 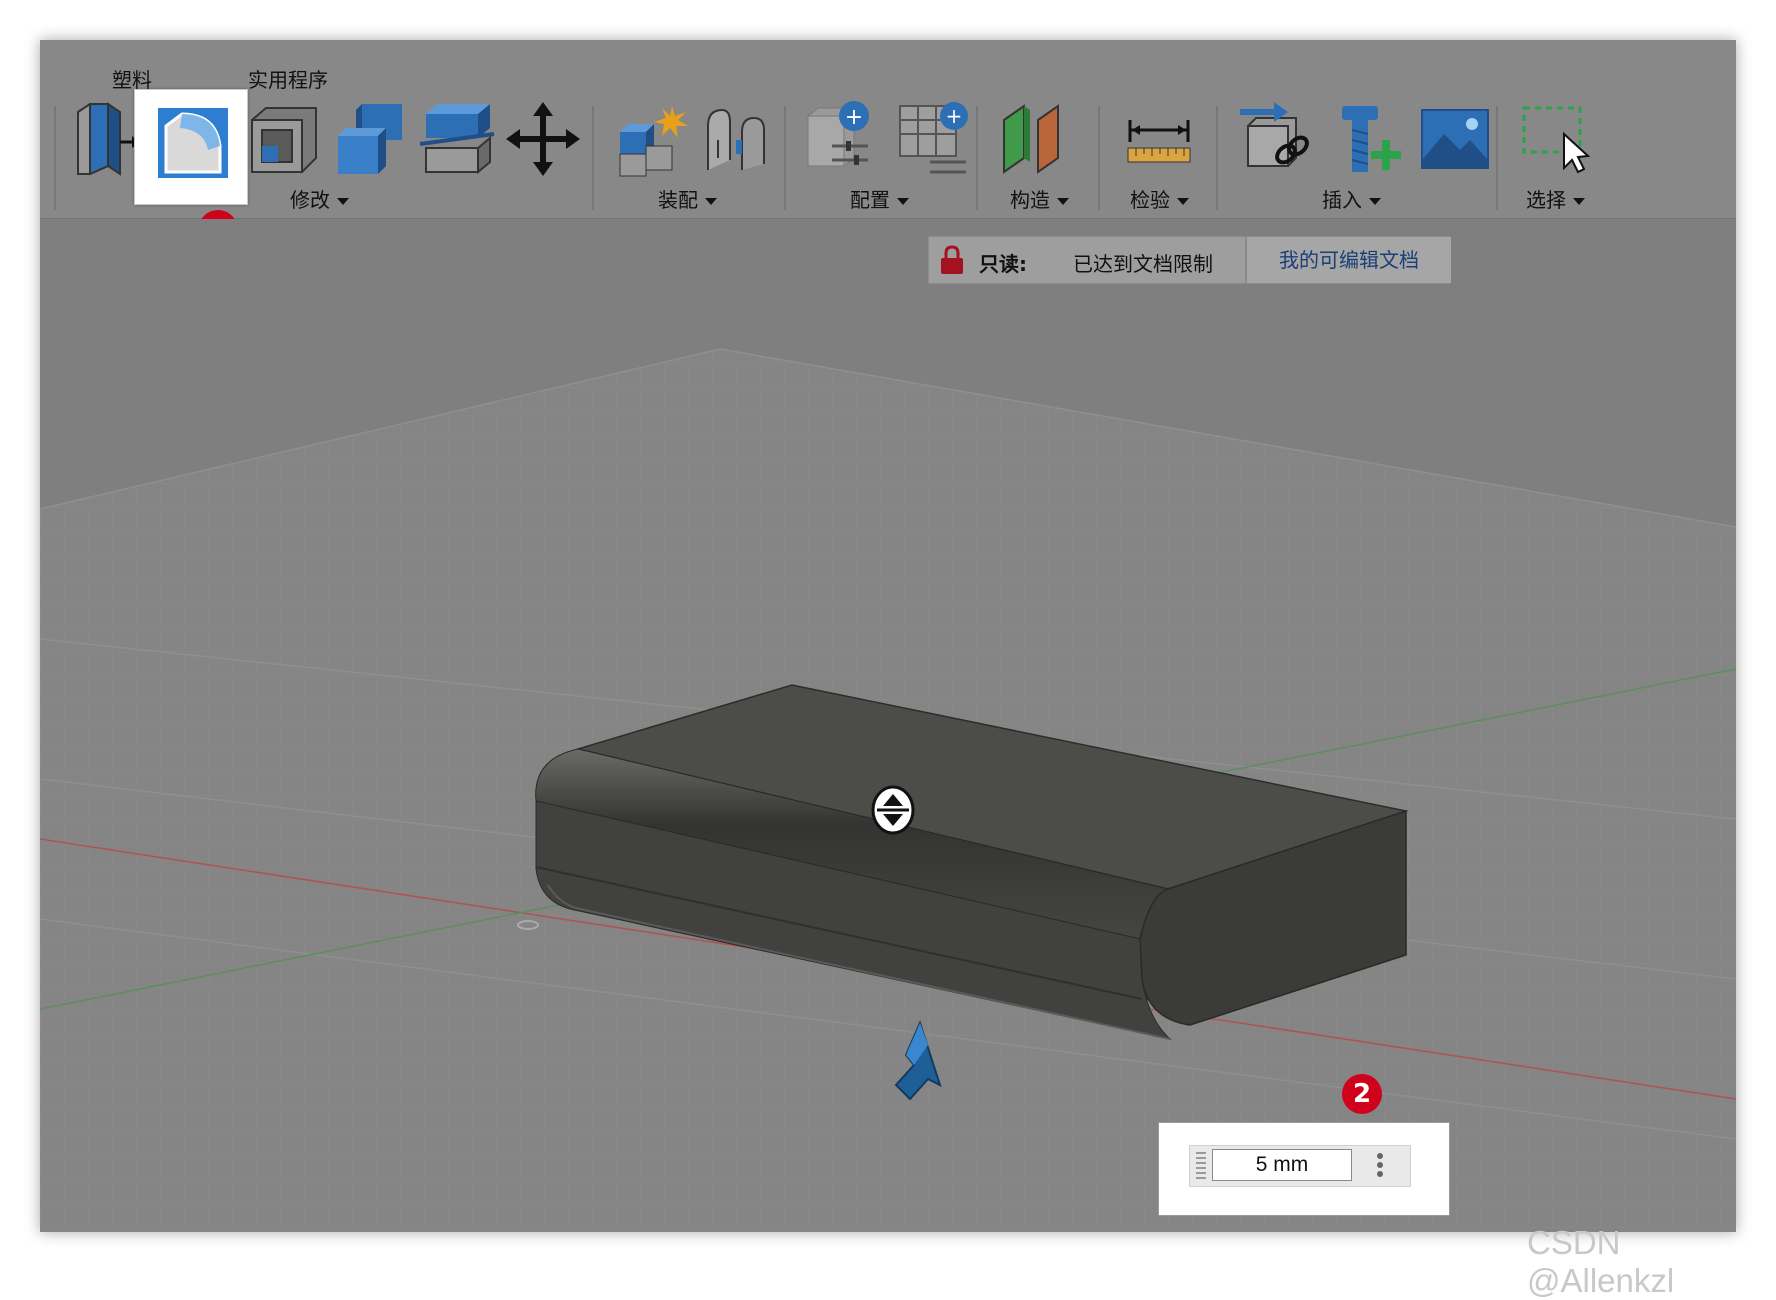 What do you see at coordinates (1159, 139) in the screenshot?
I see `measure-icon` at bounding box center [1159, 139].